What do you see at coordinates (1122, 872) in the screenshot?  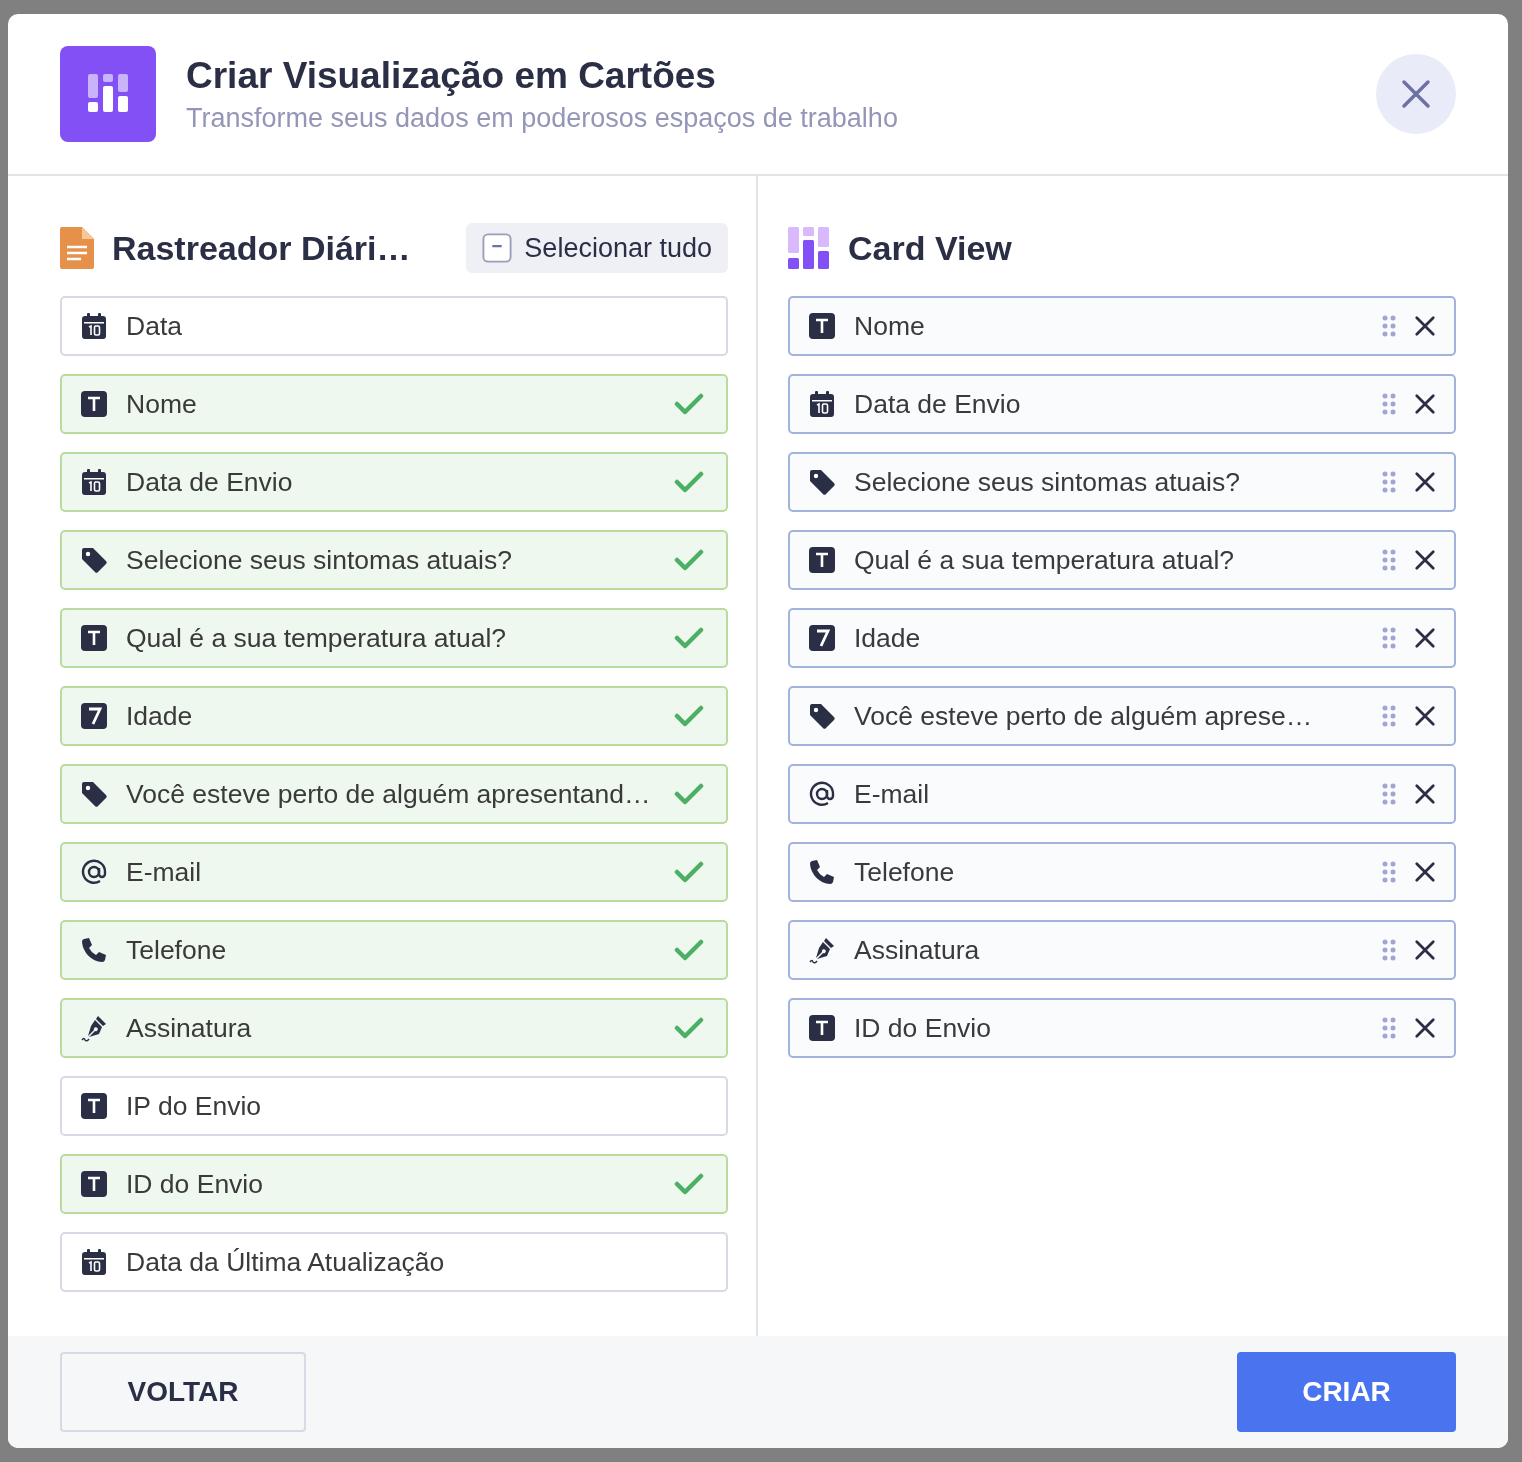 I see `card-field: Telefone` at bounding box center [1122, 872].